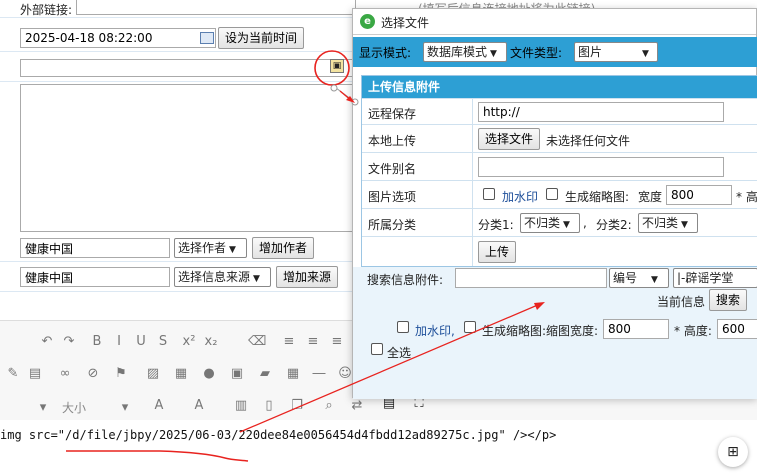 Image resolution: width=757 pixels, height=474 pixels. What do you see at coordinates (97, 342) in the screenshot?
I see `bold-icon: B` at bounding box center [97, 342].